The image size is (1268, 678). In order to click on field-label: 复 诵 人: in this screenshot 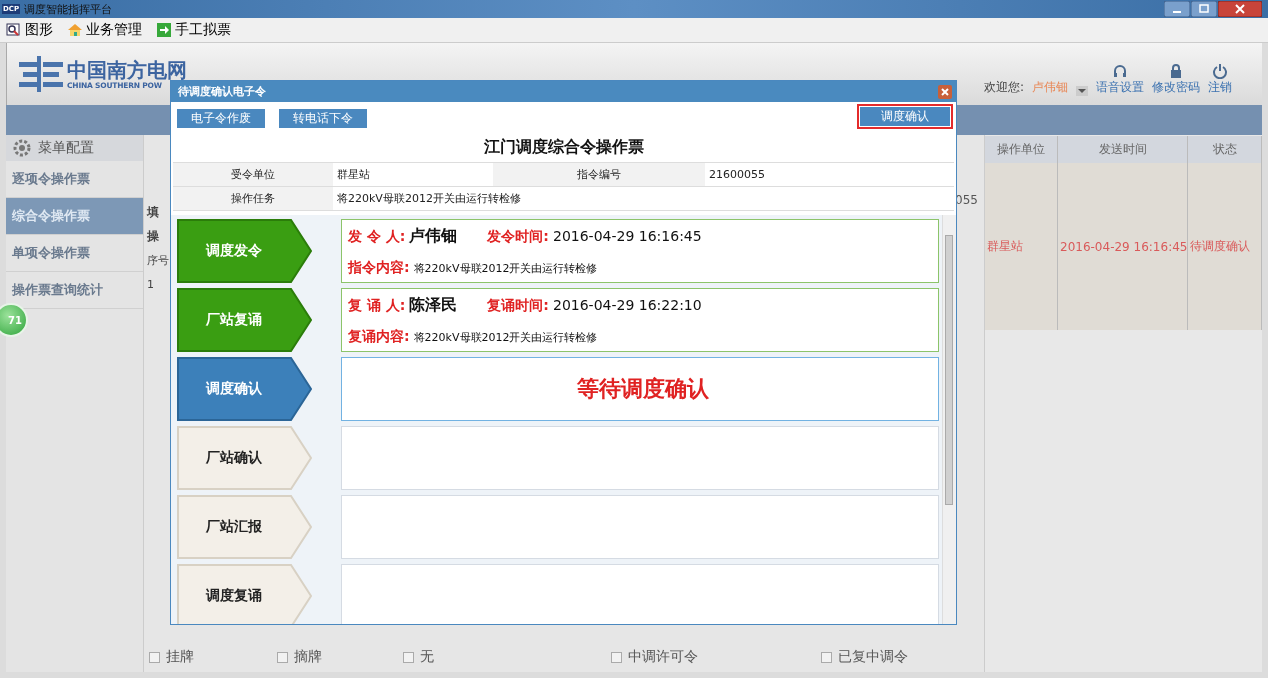, I will do `click(377, 305)`.